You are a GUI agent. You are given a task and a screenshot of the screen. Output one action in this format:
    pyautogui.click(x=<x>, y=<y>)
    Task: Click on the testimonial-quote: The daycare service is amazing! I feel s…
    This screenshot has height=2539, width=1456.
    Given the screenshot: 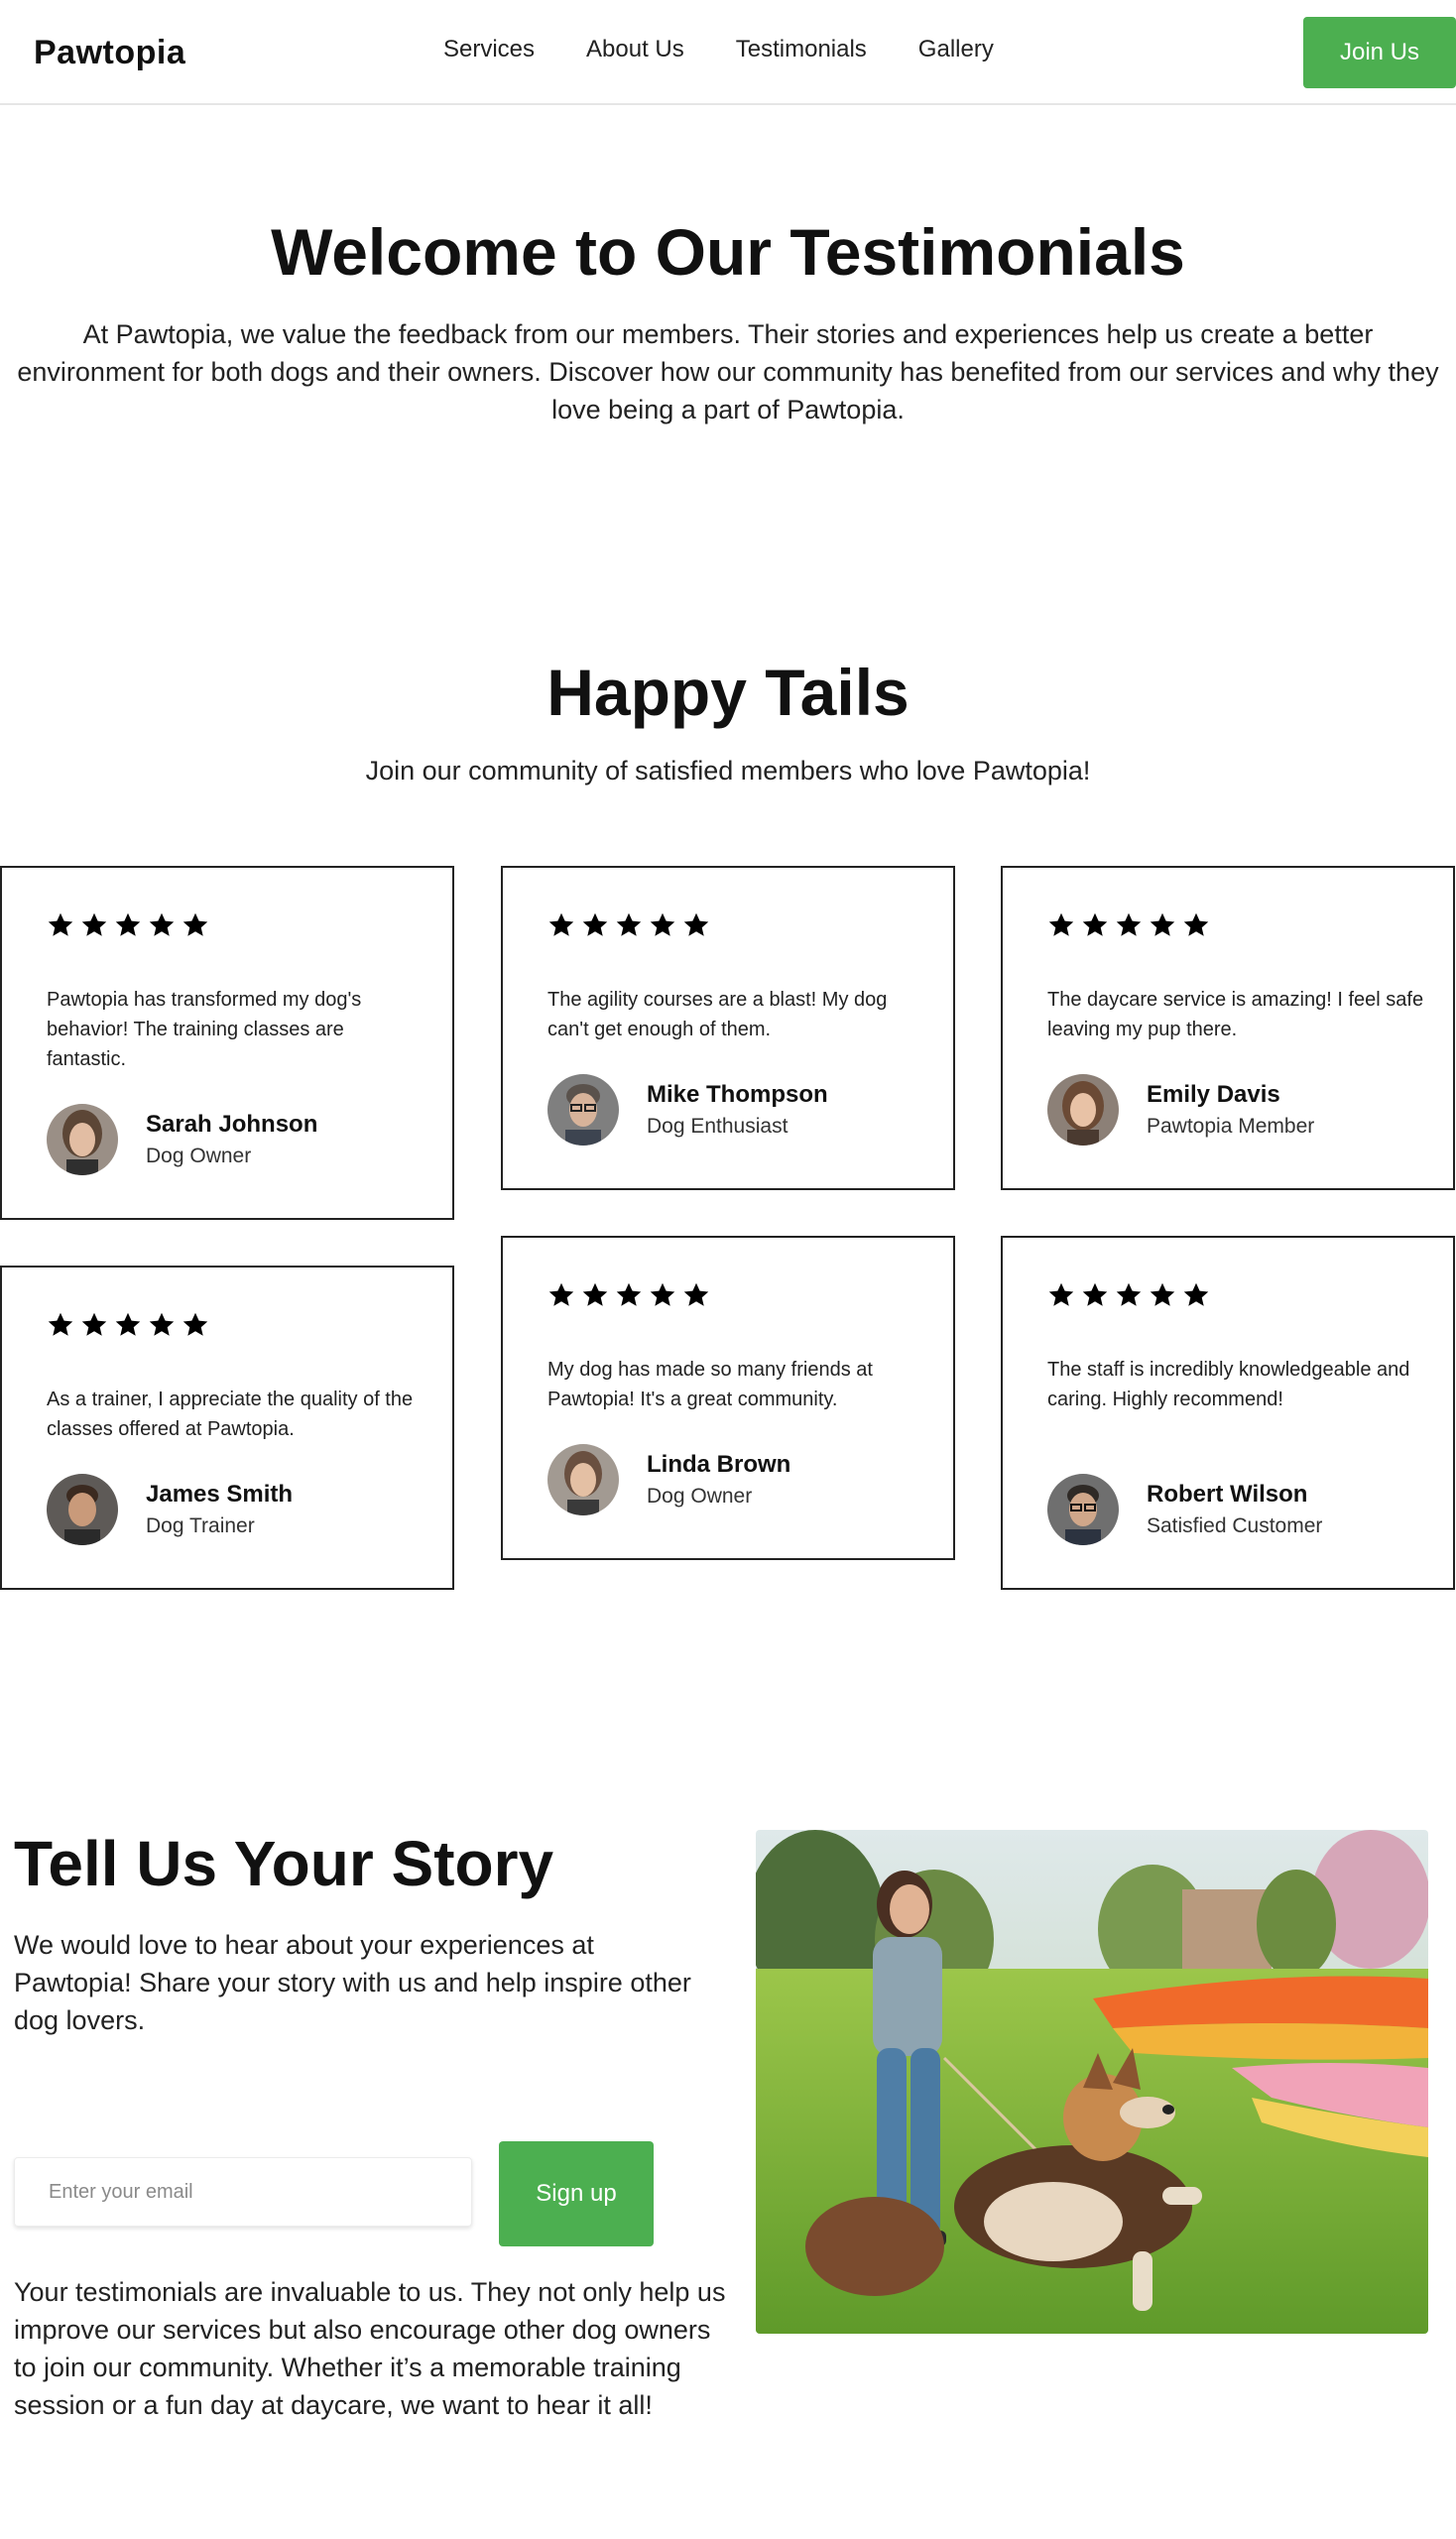 What is the action you would take?
    pyautogui.click(x=1235, y=1015)
    